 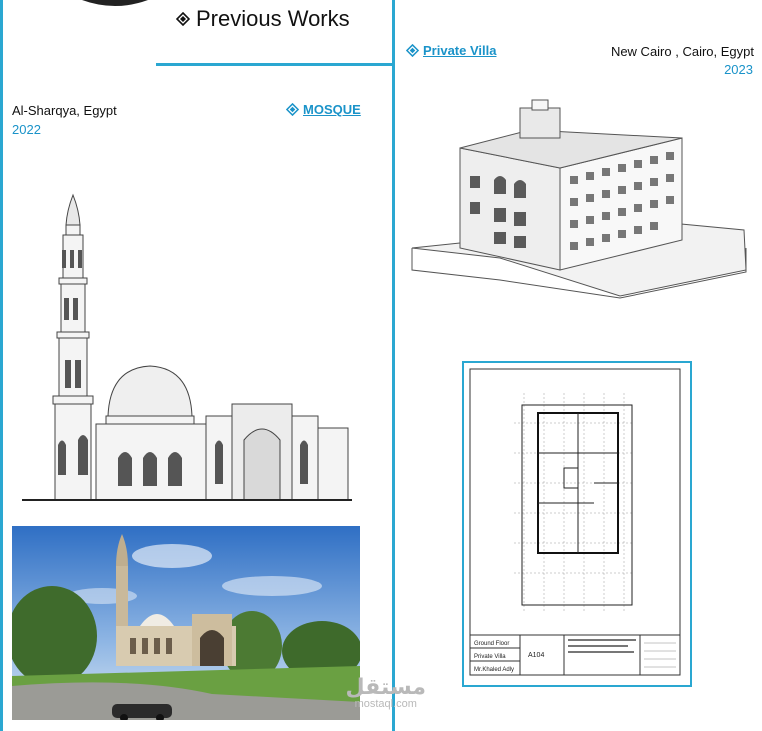 What do you see at coordinates (385, 686) in the screenshot?
I see `watermark-arabic: مستقل` at bounding box center [385, 686].